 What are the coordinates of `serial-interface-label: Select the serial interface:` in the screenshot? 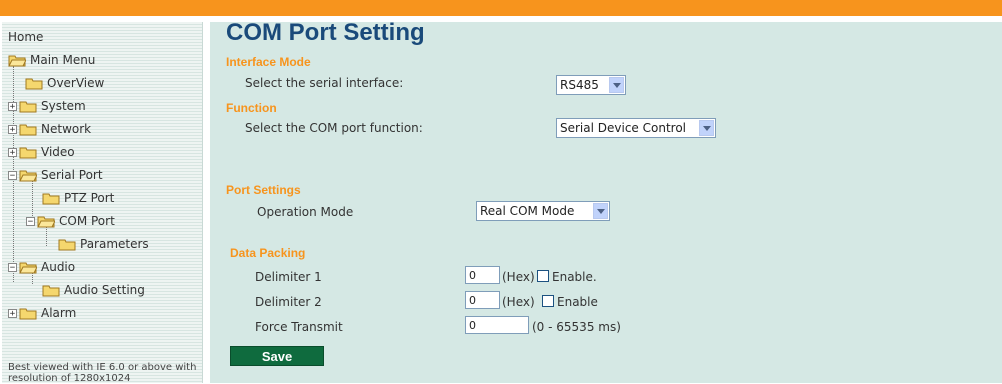 It's located at (324, 83).